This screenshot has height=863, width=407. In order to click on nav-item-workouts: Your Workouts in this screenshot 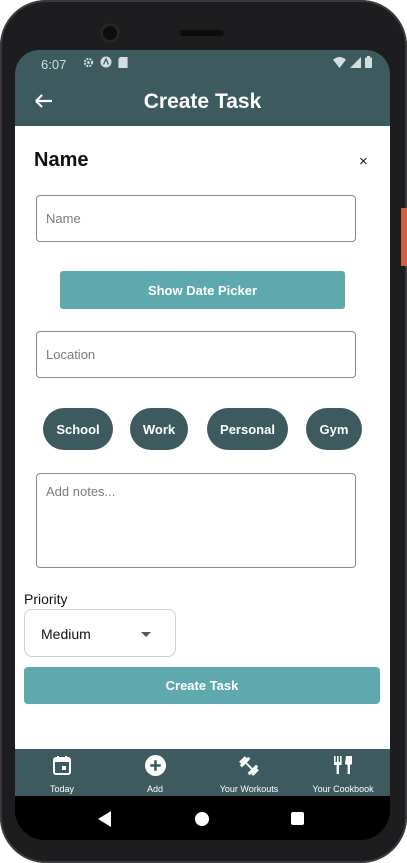, I will do `click(249, 772)`.